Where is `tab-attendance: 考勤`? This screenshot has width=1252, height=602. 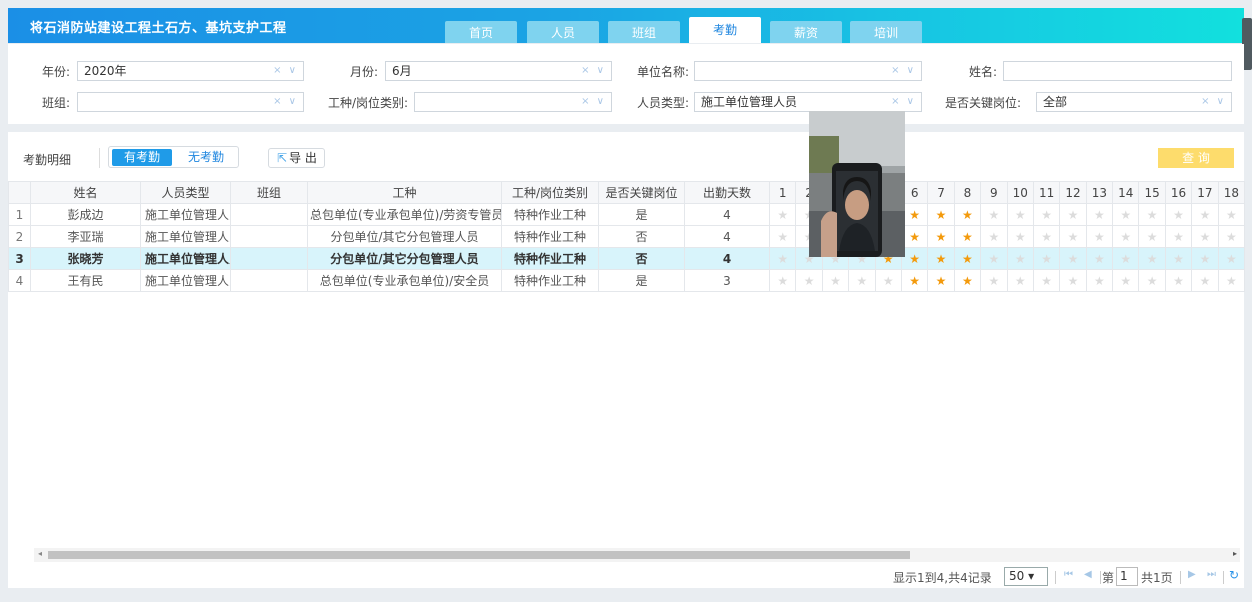 tab-attendance: 考勤 is located at coordinates (725, 30).